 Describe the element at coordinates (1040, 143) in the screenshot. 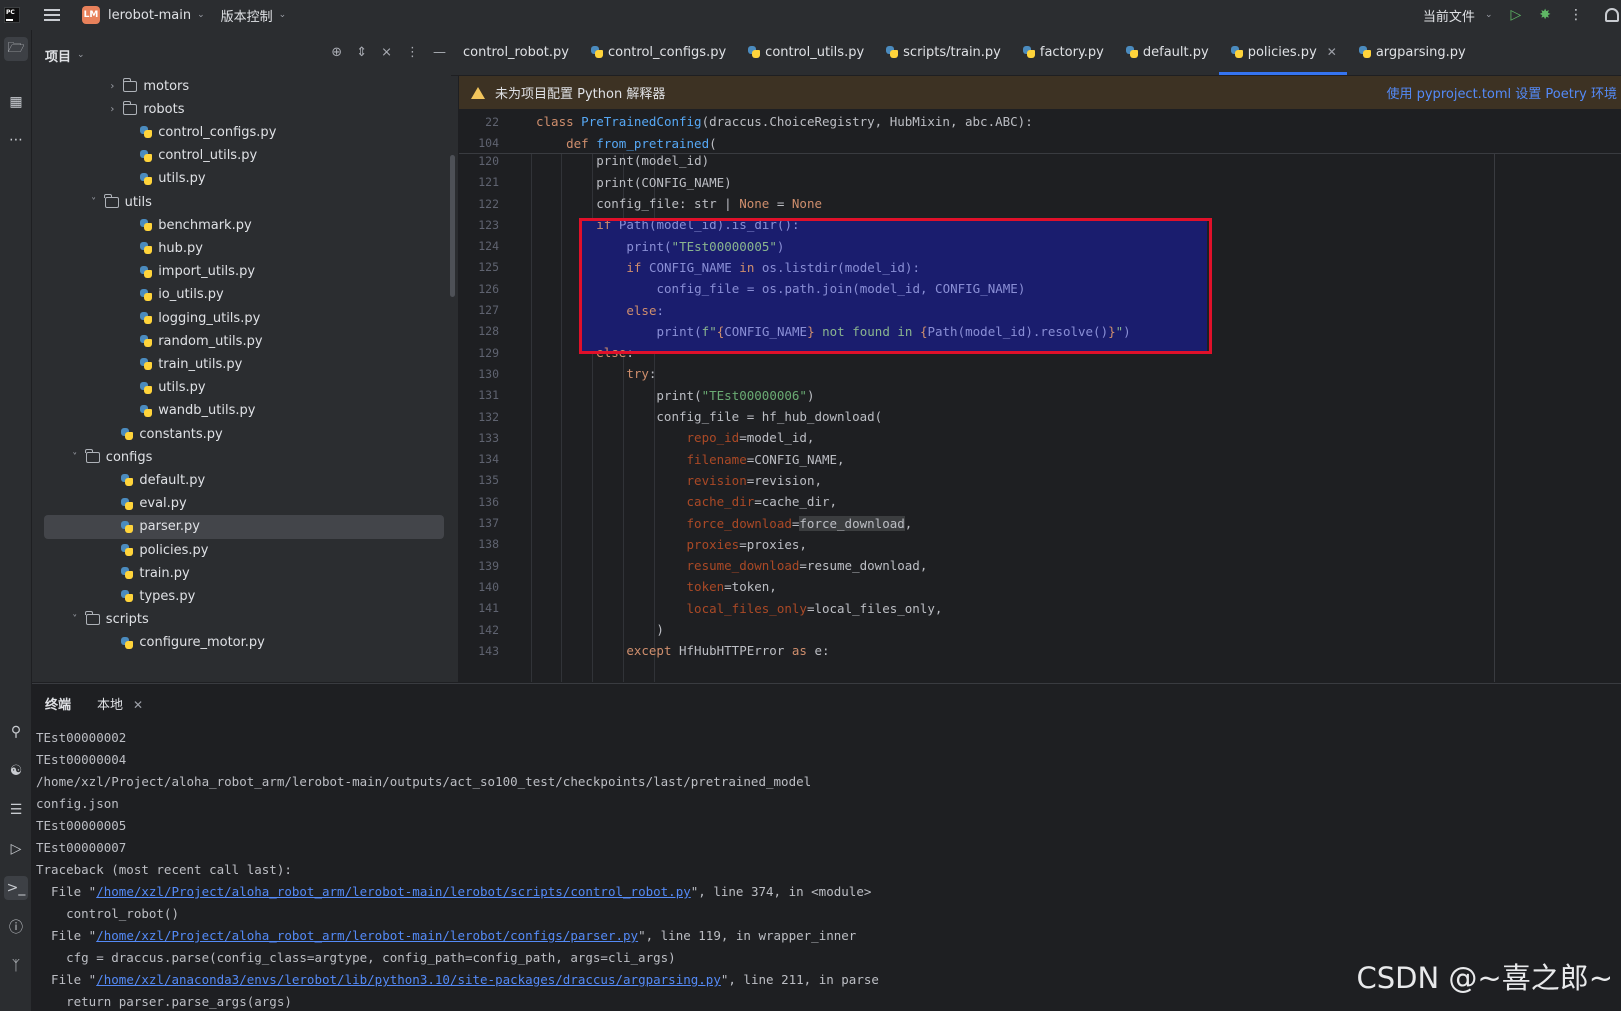

I see `sticky-line: 104 def from_pretrained(` at that location.